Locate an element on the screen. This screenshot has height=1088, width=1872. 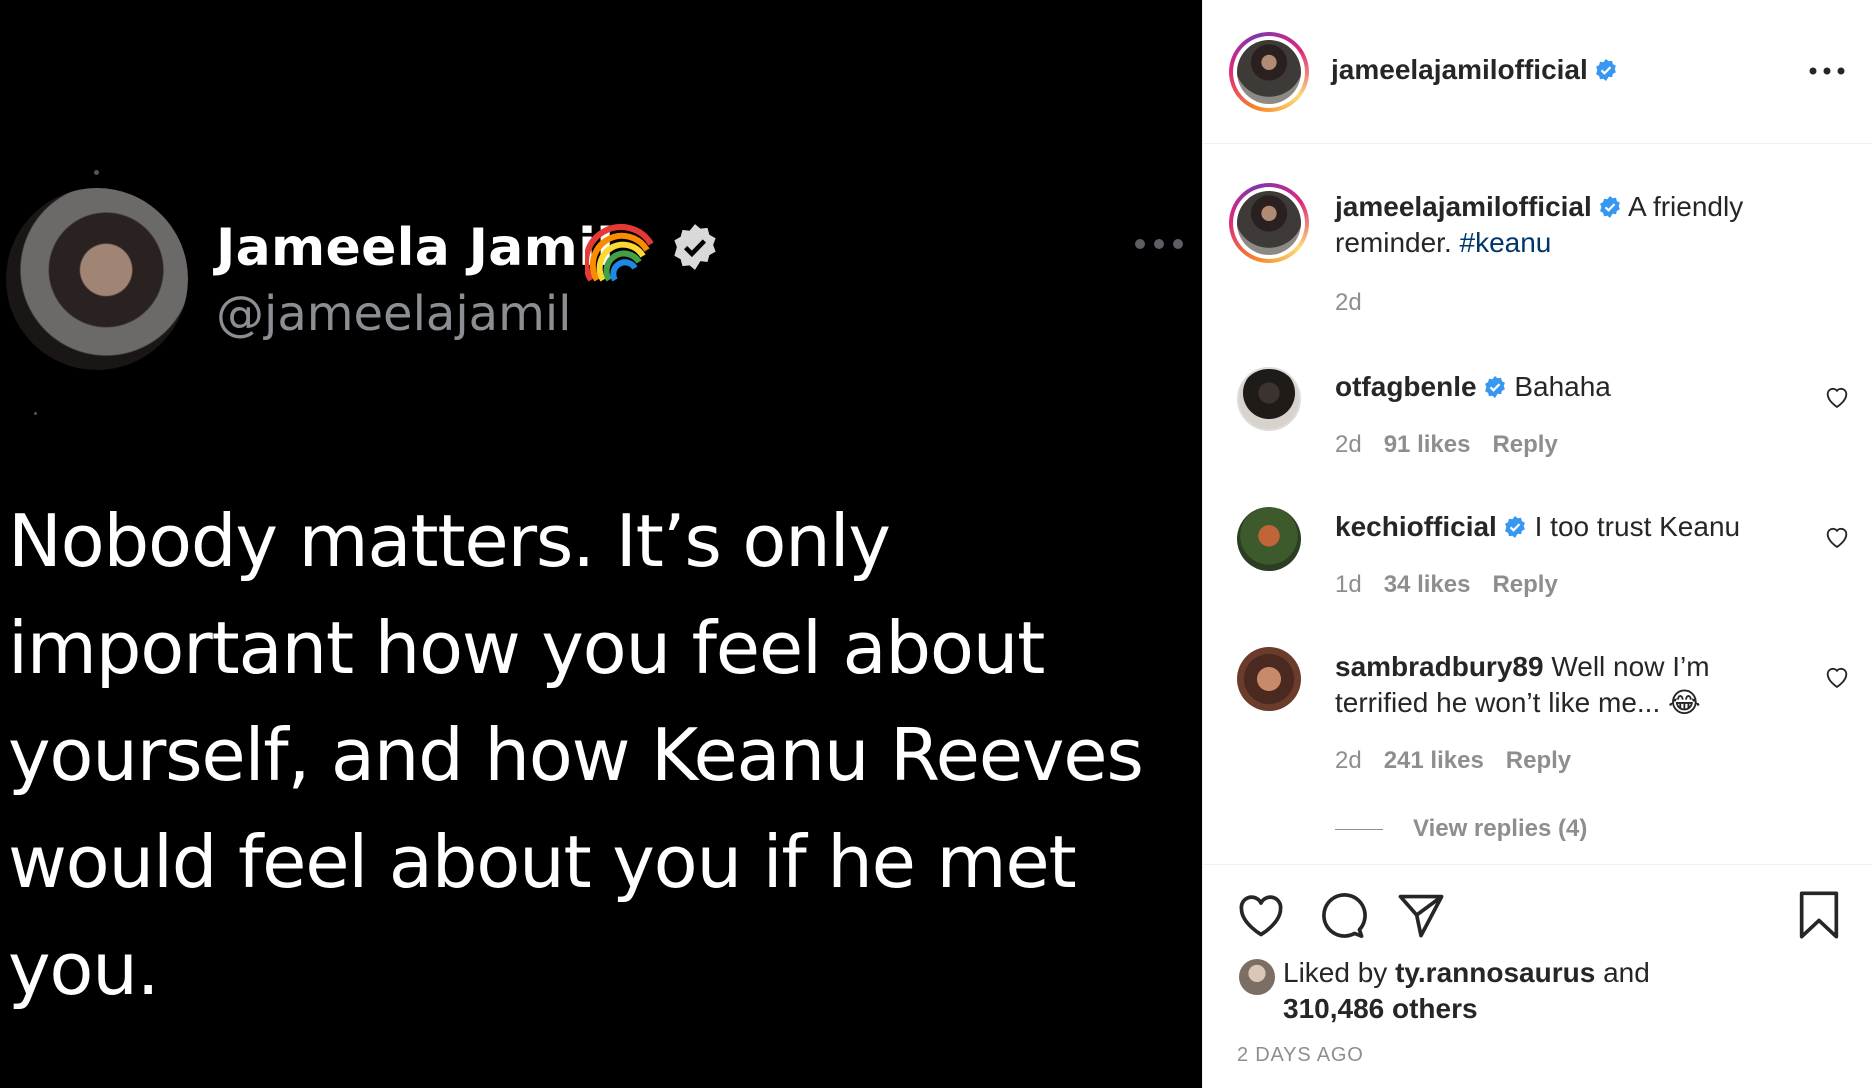
more-options-icon is located at coordinates (1827, 71).